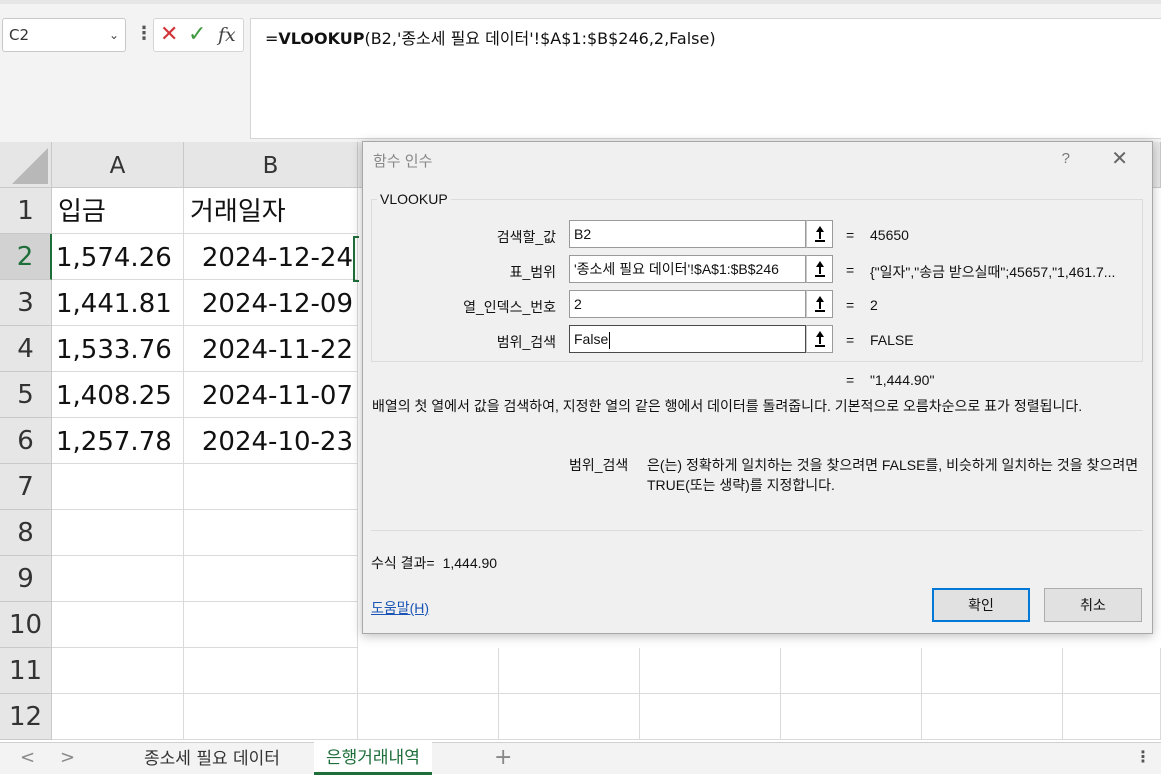  Describe the element at coordinates (509, 307) in the screenshot. I see `arg-label-col-index: 열_인덱스_번호` at that location.